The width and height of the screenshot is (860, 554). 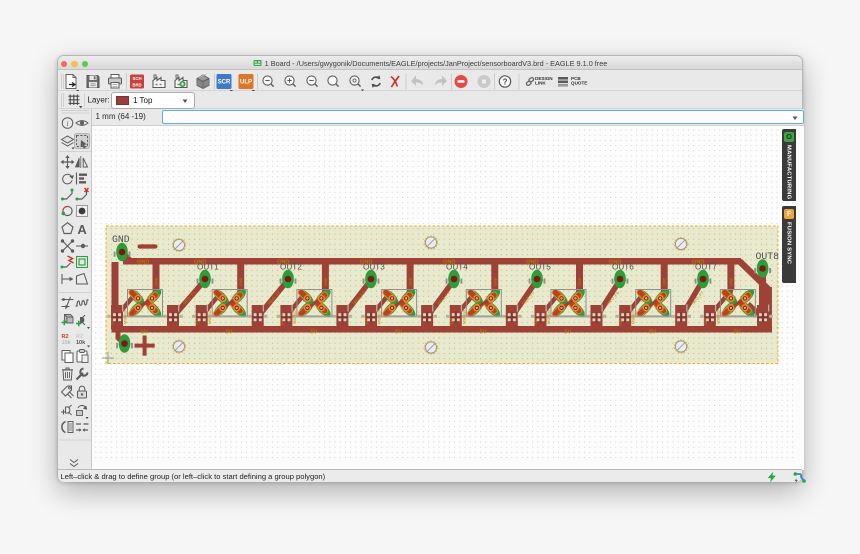 I want to click on svg-text: Layer:, so click(x=99, y=100).